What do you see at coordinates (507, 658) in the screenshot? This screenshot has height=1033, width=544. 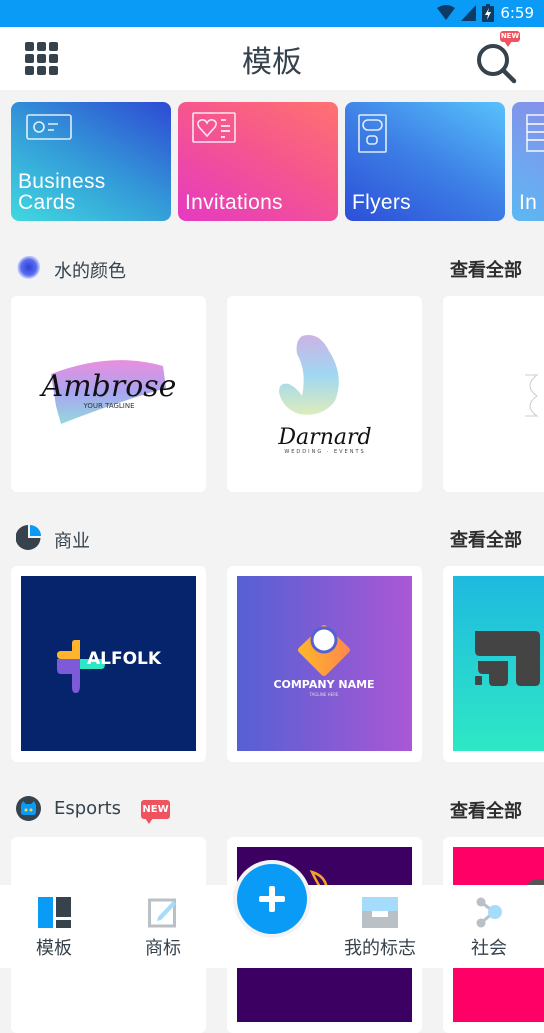 I see `template-thumbnail-partial-logo` at bounding box center [507, 658].